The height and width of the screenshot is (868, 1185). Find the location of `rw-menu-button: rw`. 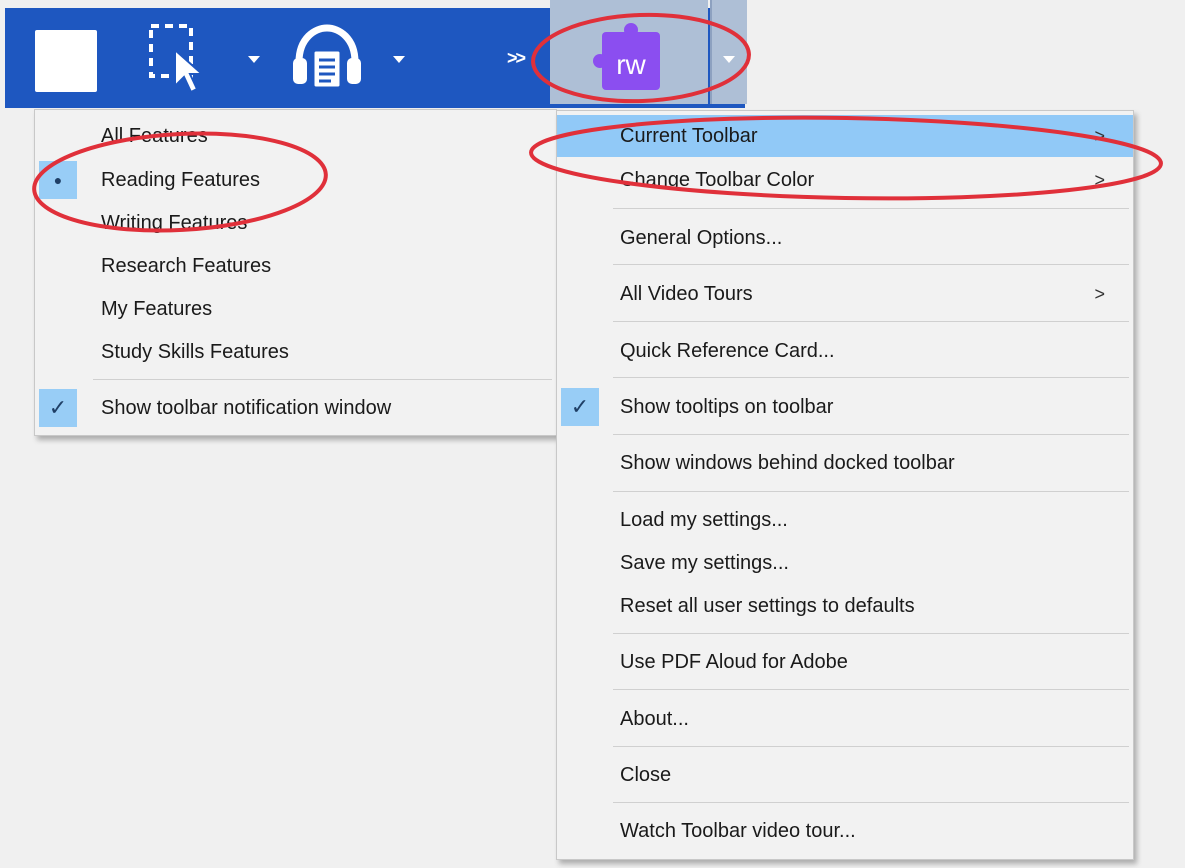

rw-menu-button: rw is located at coordinates (629, 52).